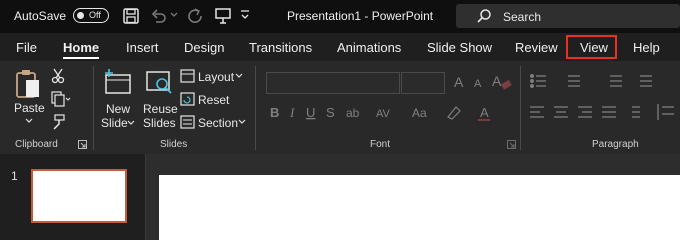 The height and width of the screenshot is (240, 680). What do you see at coordinates (114, 123) in the screenshot?
I see `new-slide-label-2: Slide` at bounding box center [114, 123].